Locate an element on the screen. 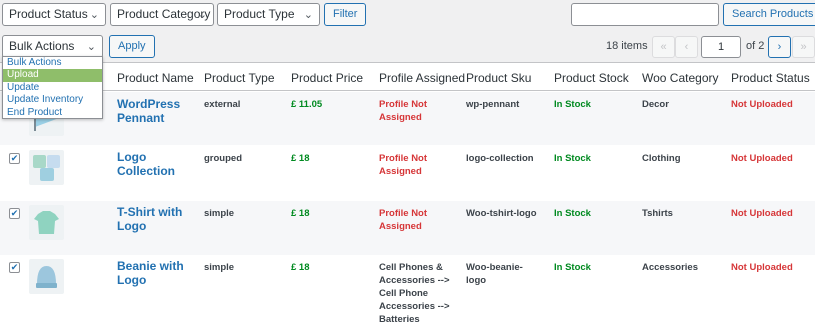  tshirt-icon is located at coordinates (46, 222).